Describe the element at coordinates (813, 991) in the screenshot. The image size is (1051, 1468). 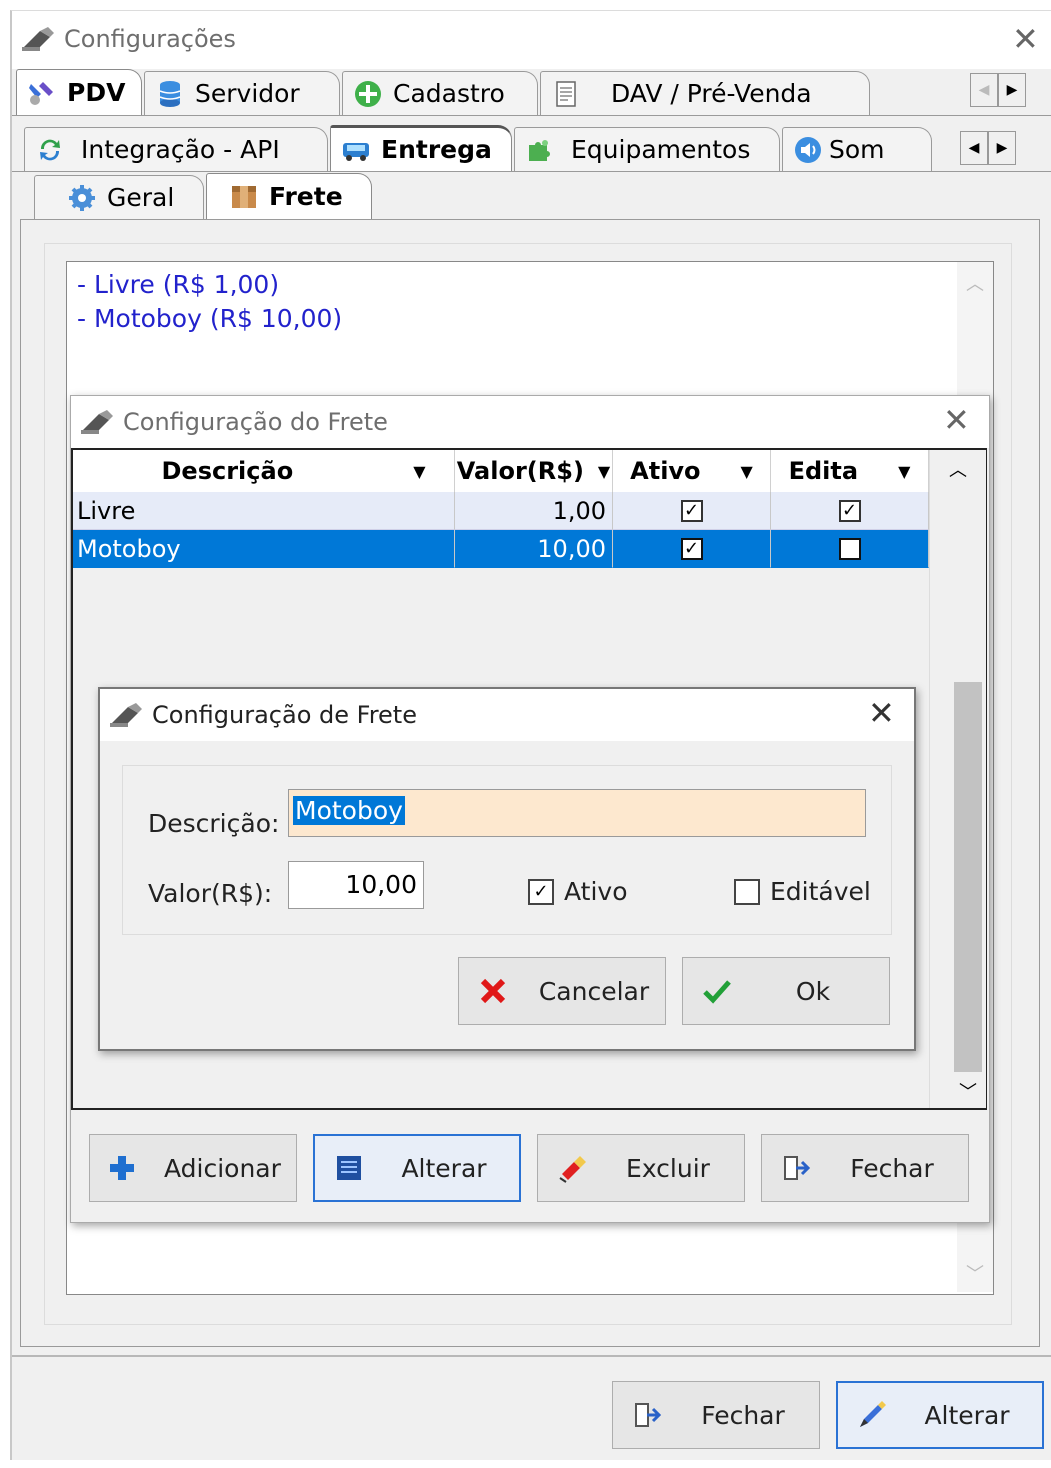
I see `button-label: Ok` at that location.